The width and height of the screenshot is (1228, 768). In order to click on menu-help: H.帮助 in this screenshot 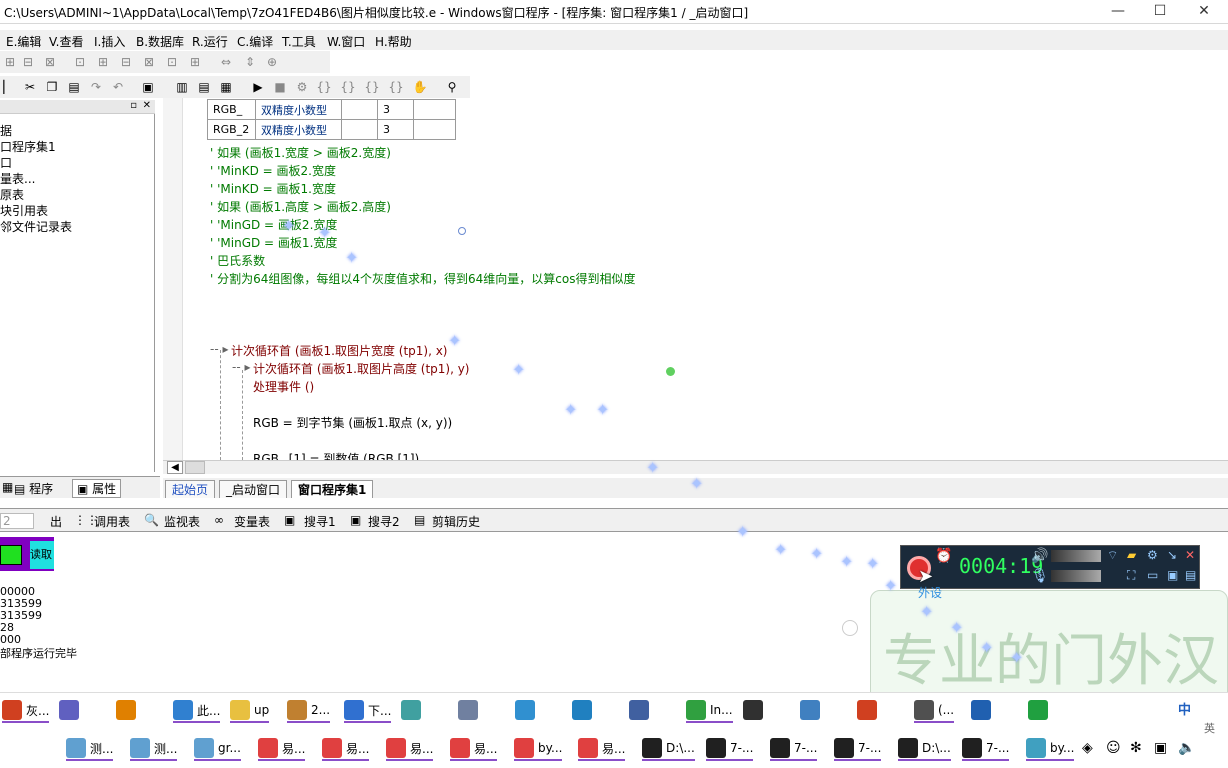, I will do `click(393, 41)`.